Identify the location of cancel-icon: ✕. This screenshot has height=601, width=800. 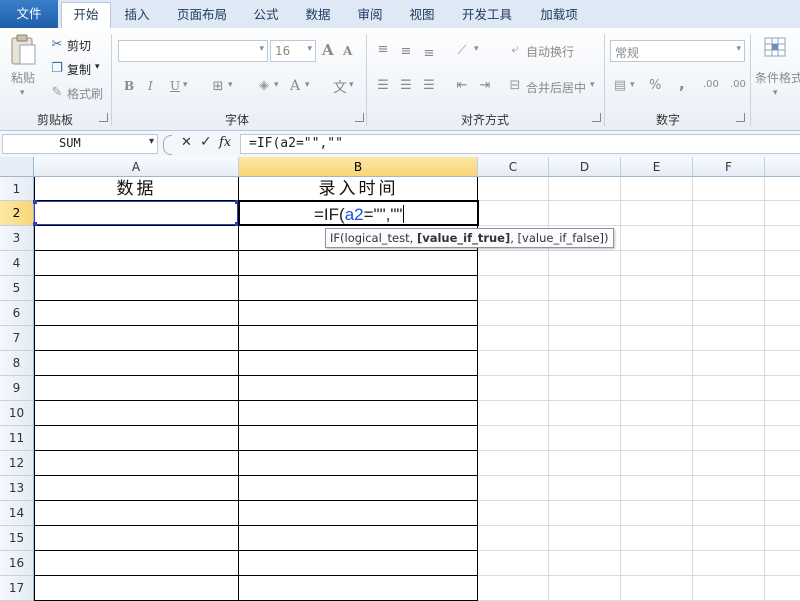
(186, 142).